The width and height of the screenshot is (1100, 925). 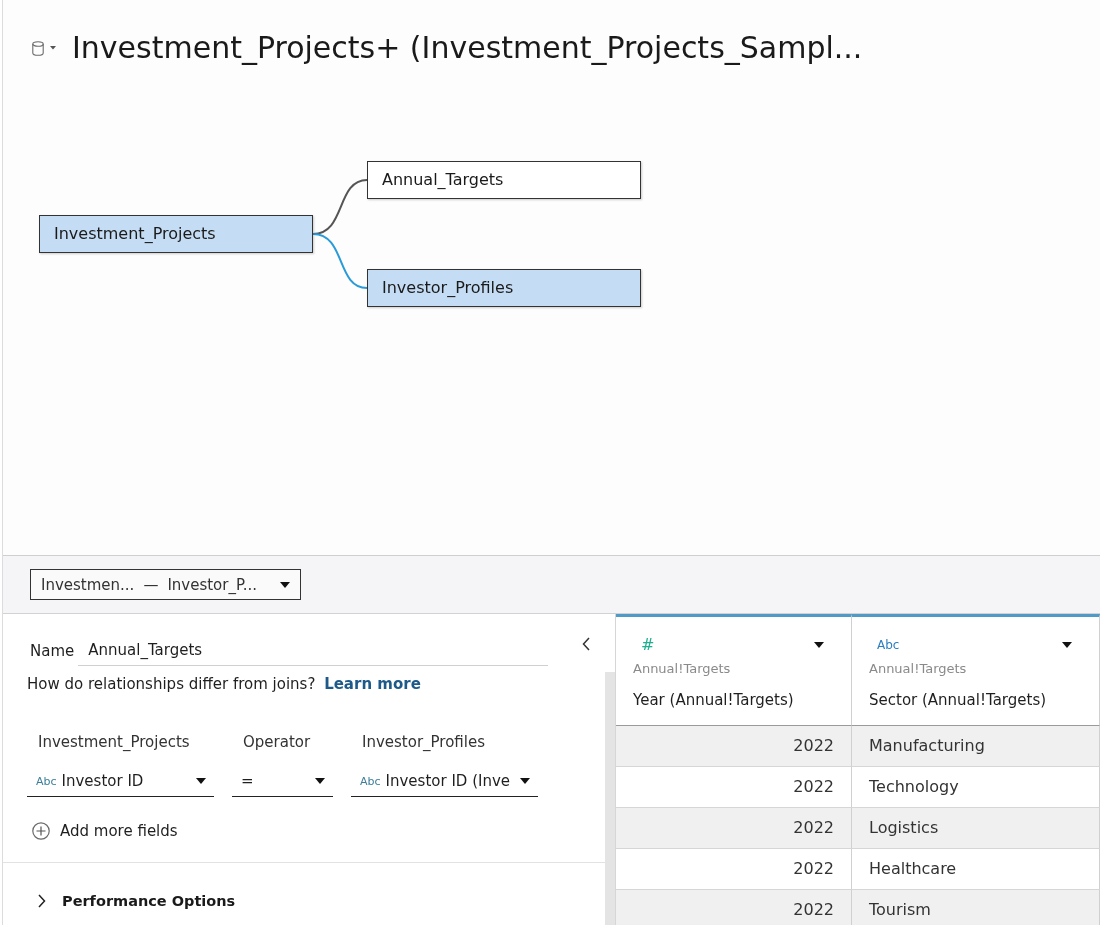 I want to click on table-cell: Manufacturing, so click(x=976, y=746).